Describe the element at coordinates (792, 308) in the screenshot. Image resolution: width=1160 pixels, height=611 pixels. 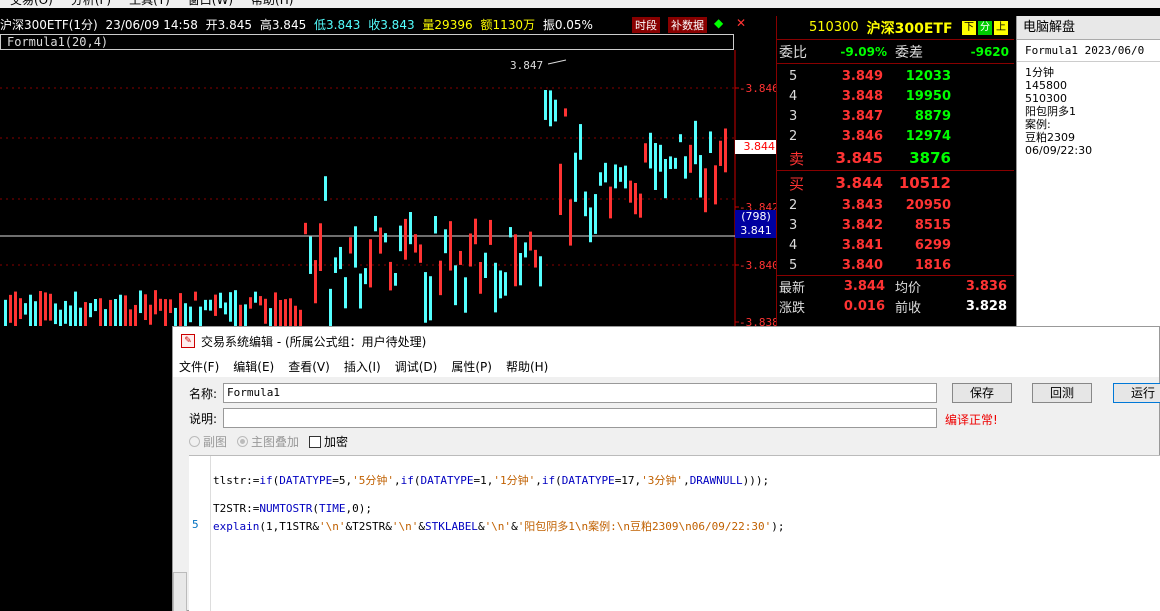
I see `chg-label: 涨跌` at that location.